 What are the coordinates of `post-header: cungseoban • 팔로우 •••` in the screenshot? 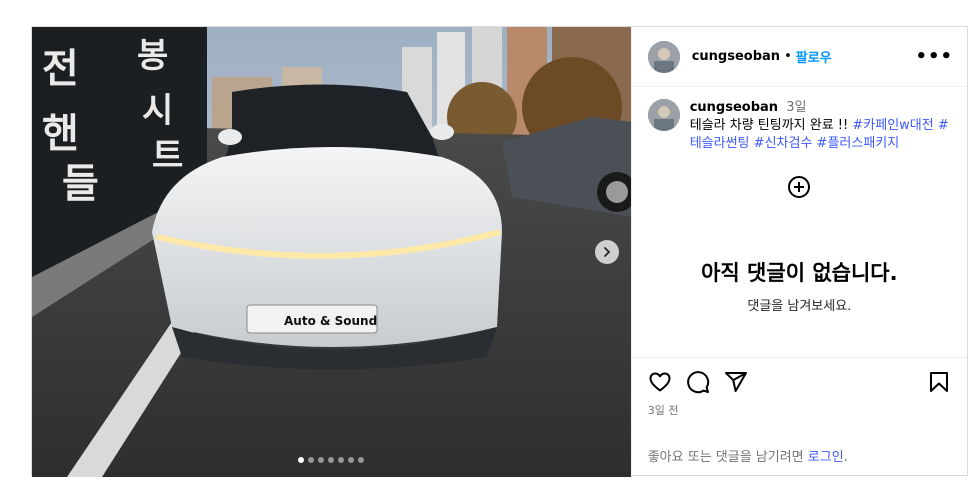 It's located at (799, 57).